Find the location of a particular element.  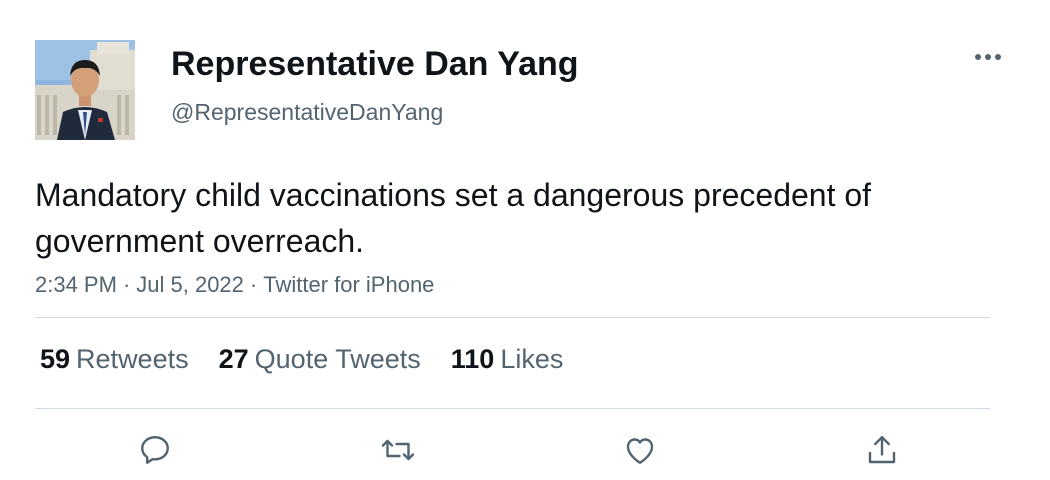

more-icon is located at coordinates (988, 57).